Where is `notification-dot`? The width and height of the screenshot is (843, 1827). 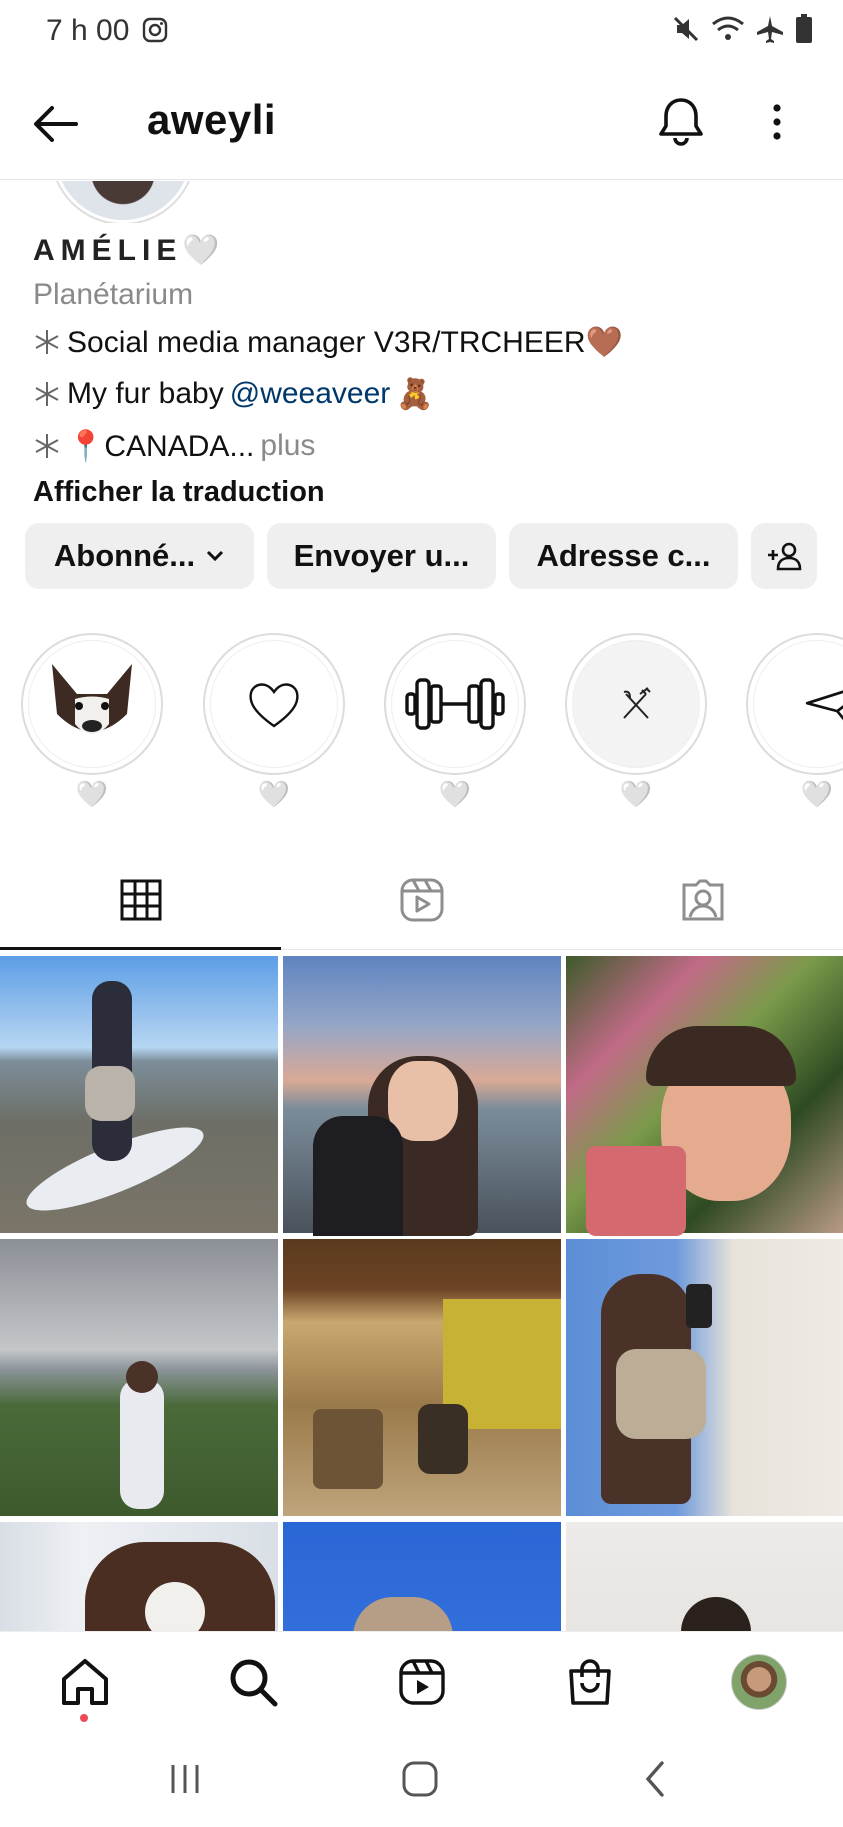 notification-dot is located at coordinates (84, 1718).